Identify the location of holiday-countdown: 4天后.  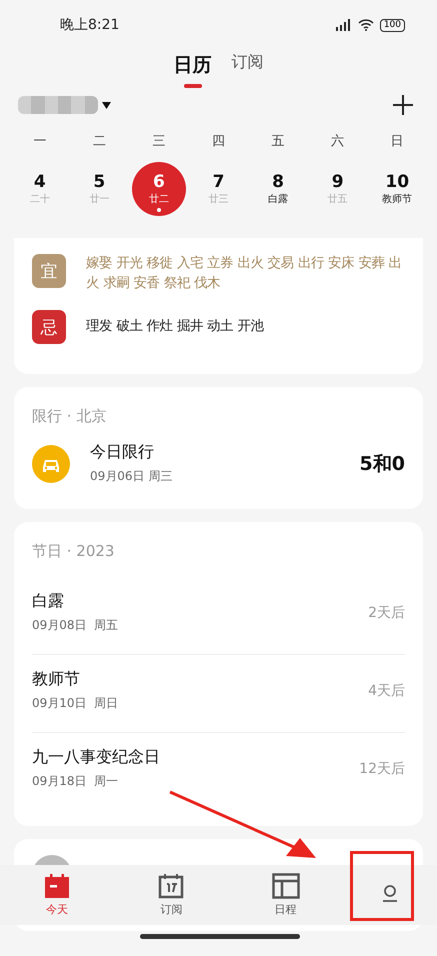
(386, 691).